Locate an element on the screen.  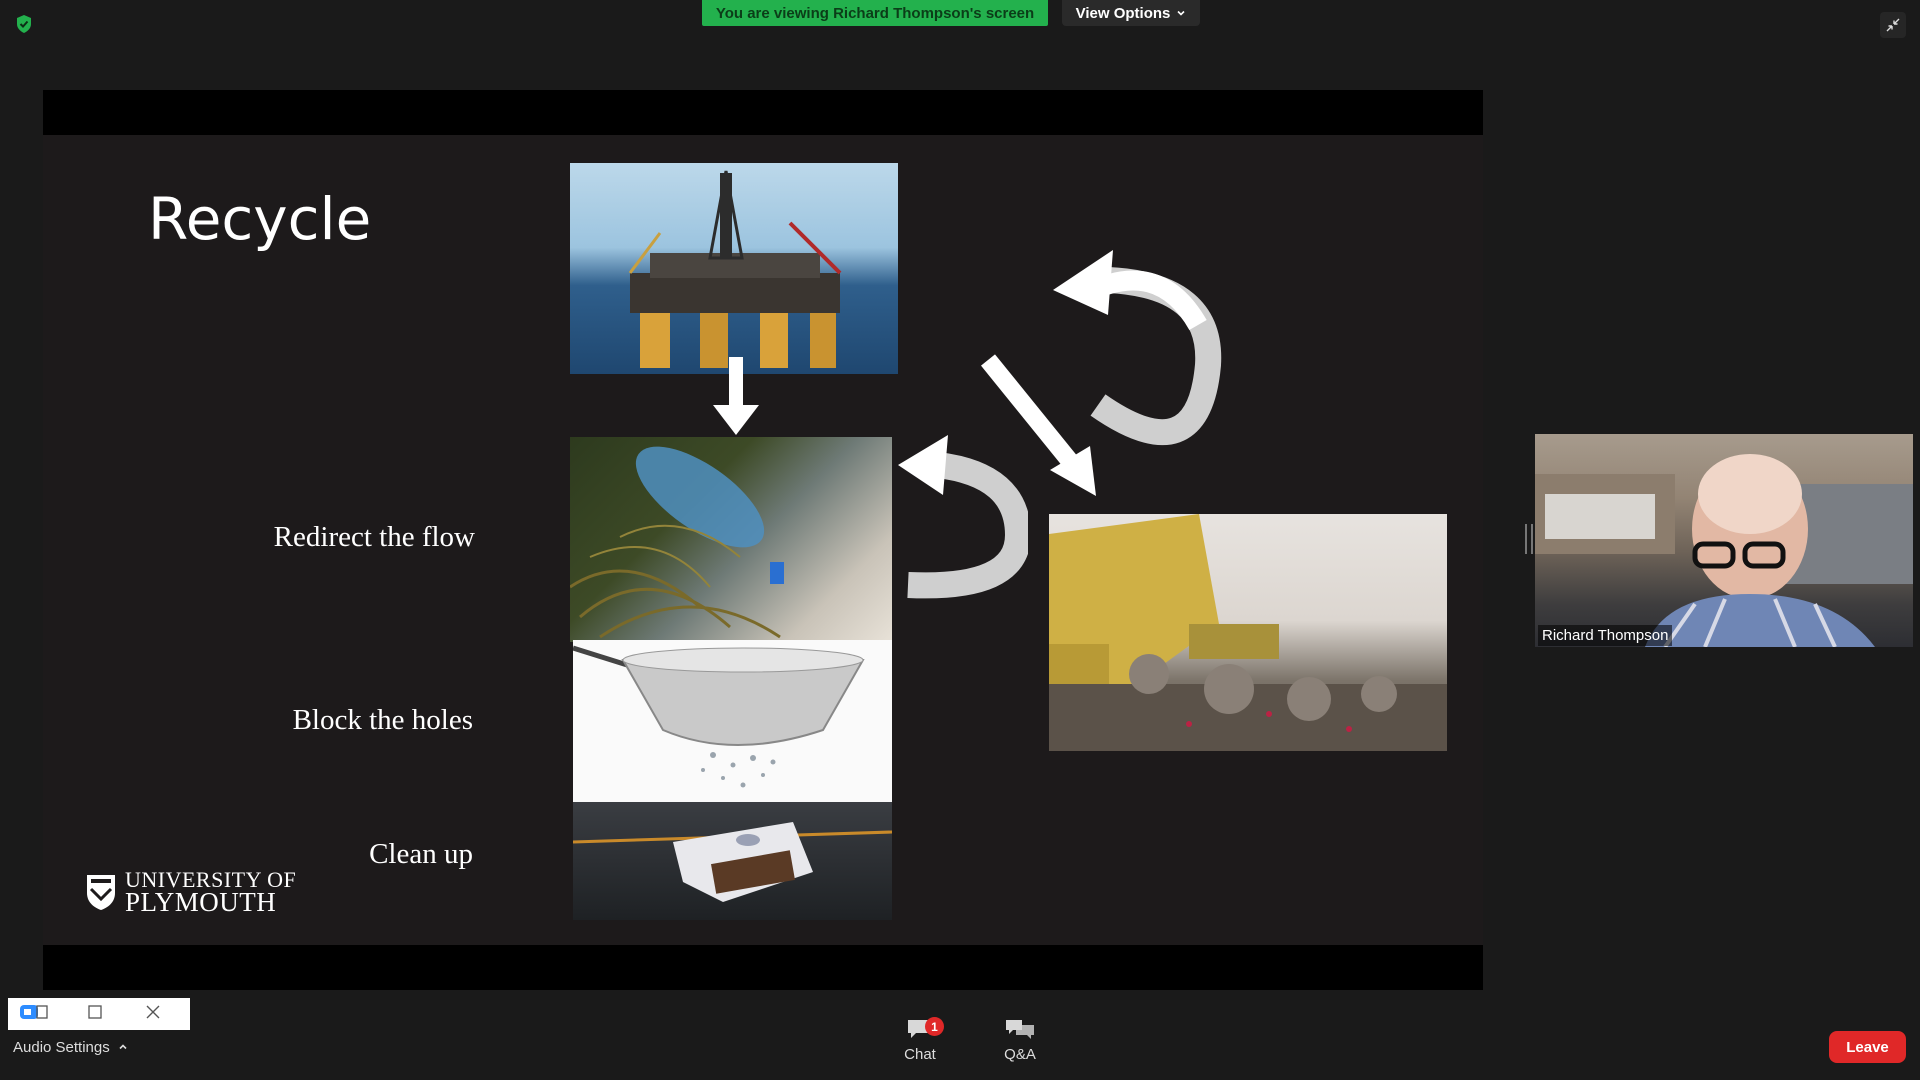
audio-settings-label: Audio Settings is located at coordinates (61, 1047).